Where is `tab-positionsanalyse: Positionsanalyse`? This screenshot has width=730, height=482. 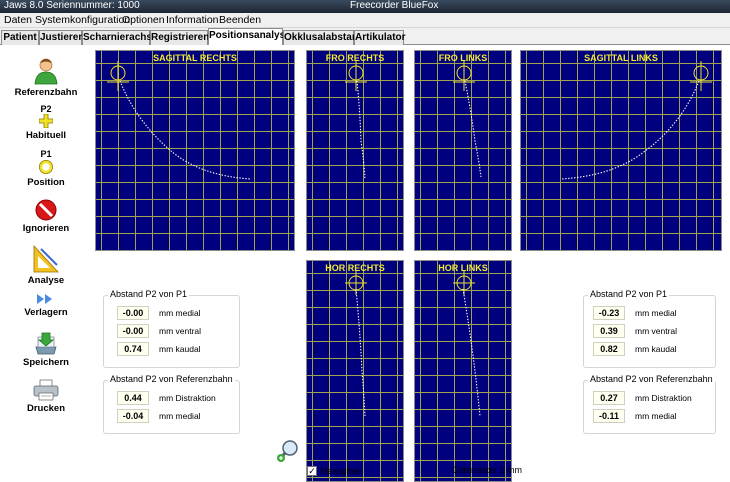 tab-positionsanalyse: Positionsanalyse is located at coordinates (249, 37).